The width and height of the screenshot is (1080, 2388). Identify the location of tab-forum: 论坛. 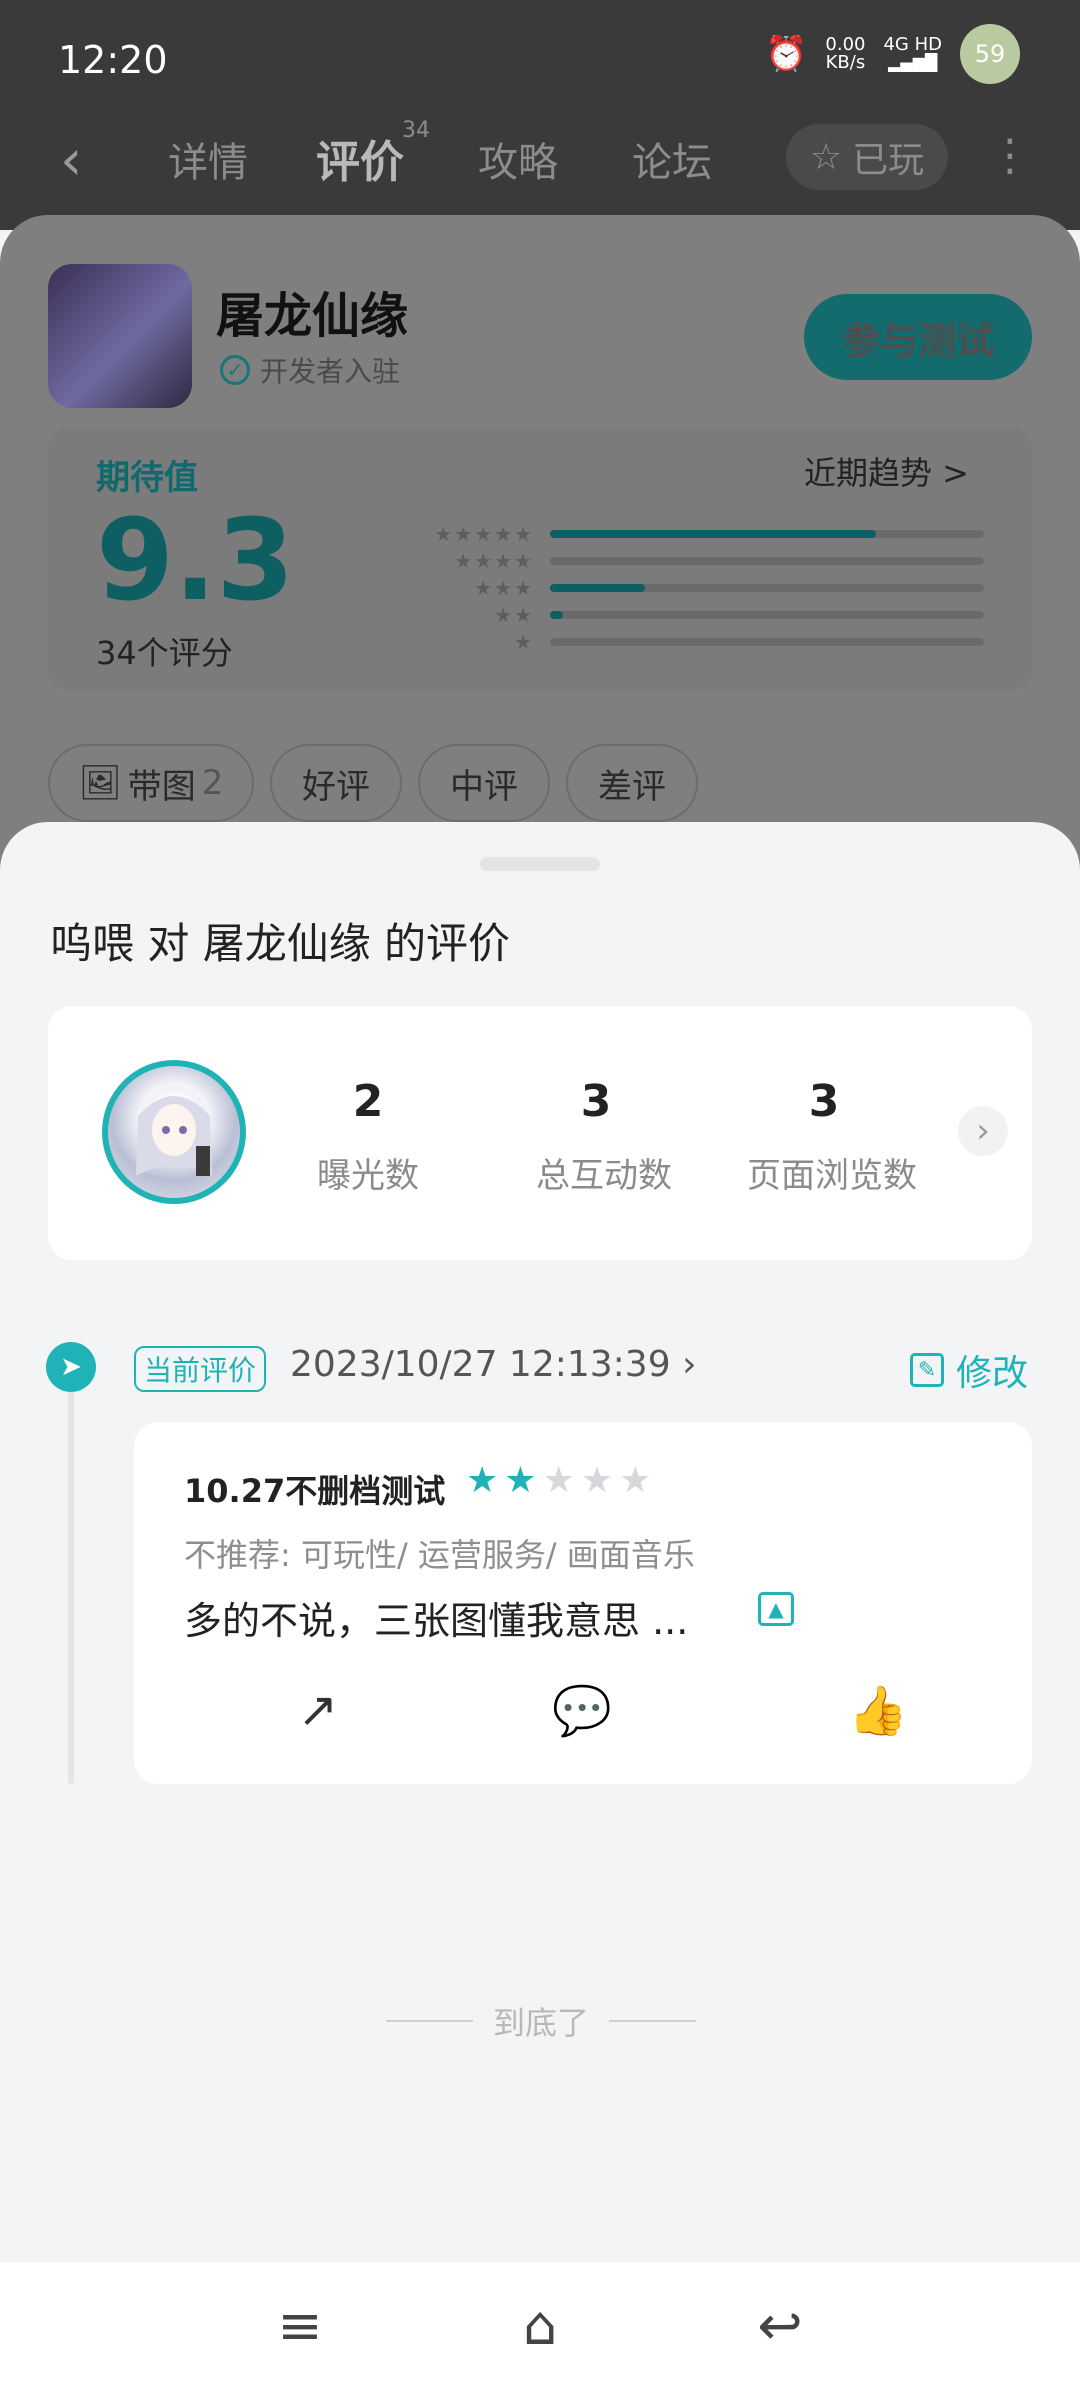
(672, 159).